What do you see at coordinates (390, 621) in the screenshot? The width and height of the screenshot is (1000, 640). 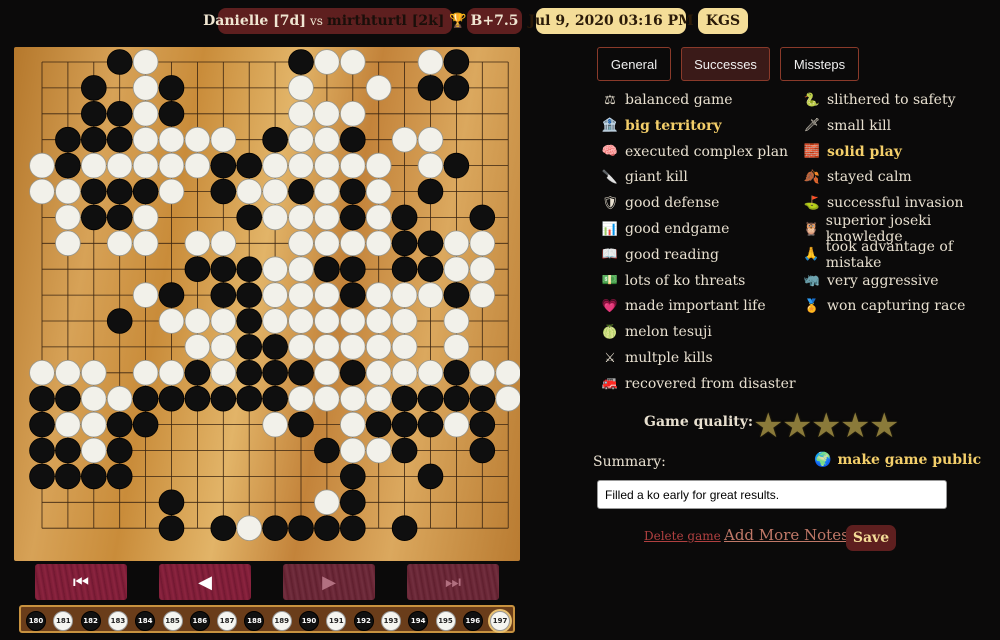 I see `move-marker: 193` at bounding box center [390, 621].